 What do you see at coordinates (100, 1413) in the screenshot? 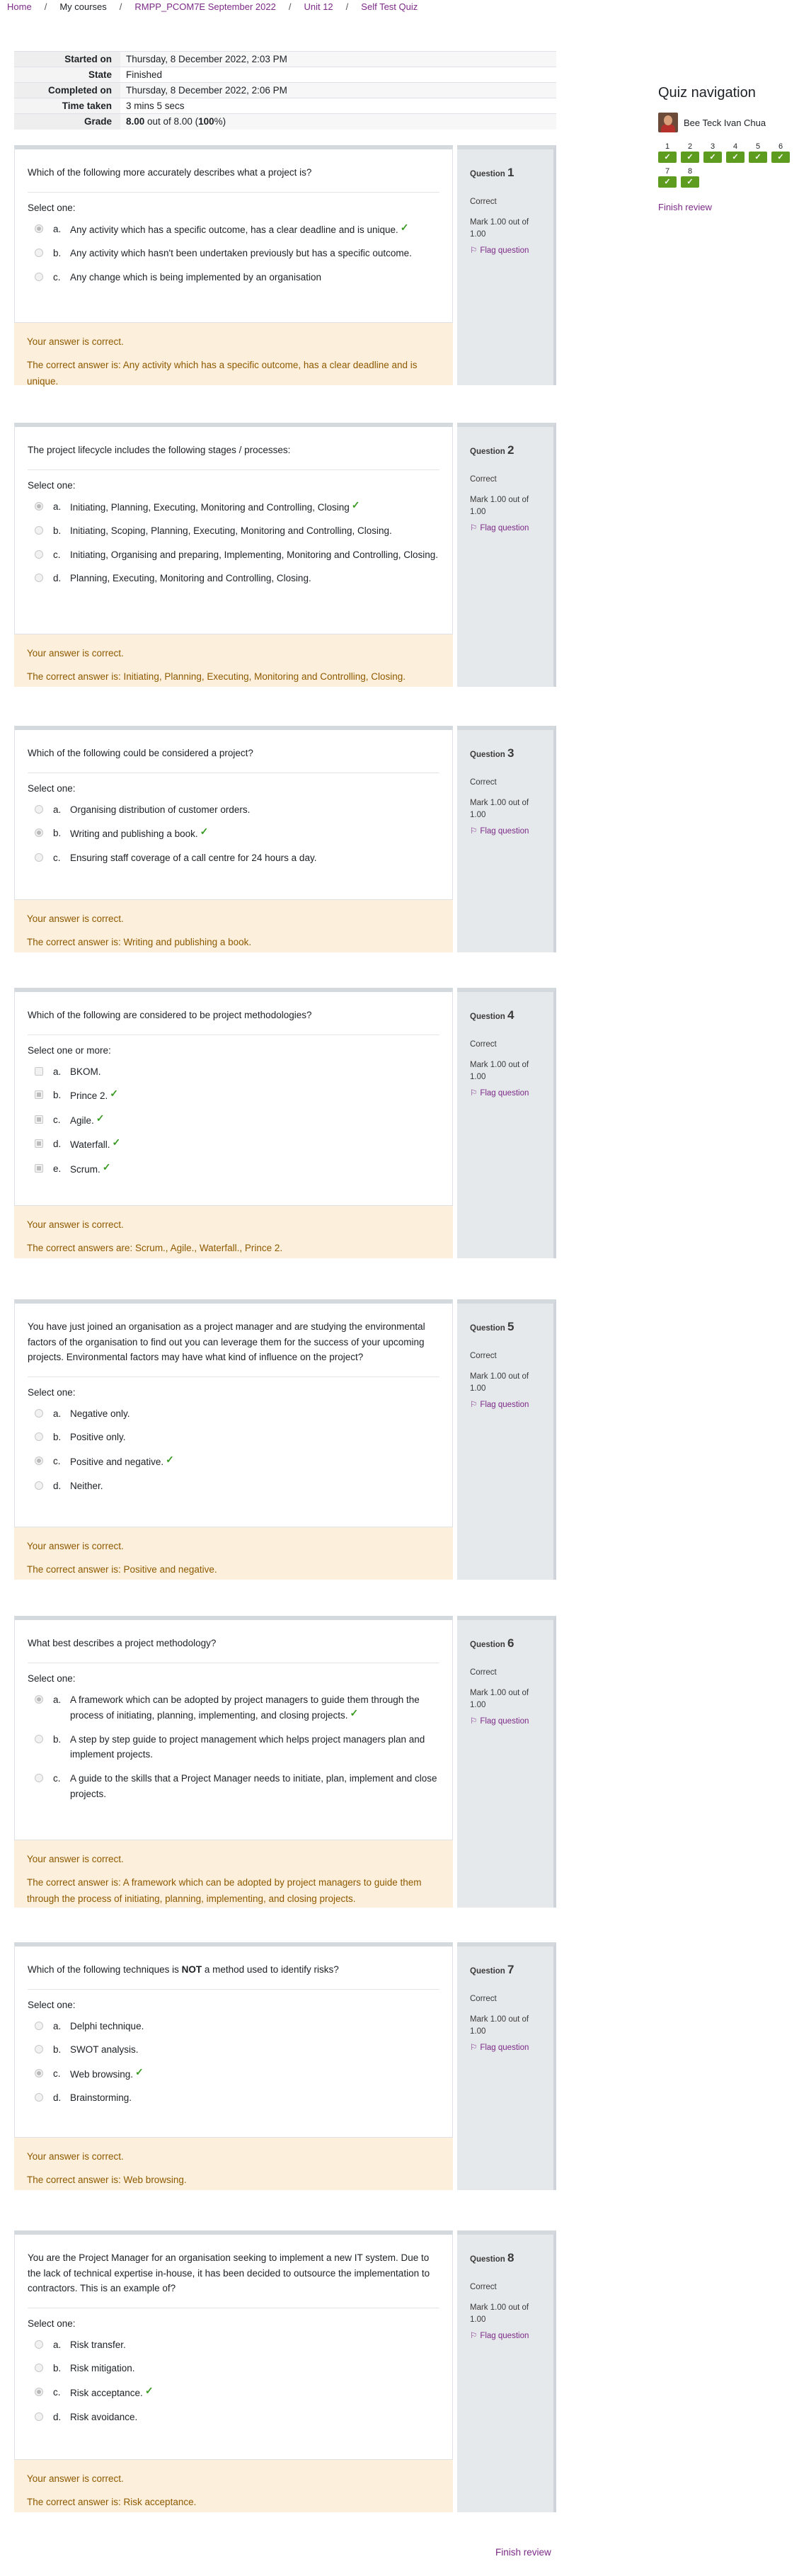
I see `answer-text: Negative only.` at bounding box center [100, 1413].